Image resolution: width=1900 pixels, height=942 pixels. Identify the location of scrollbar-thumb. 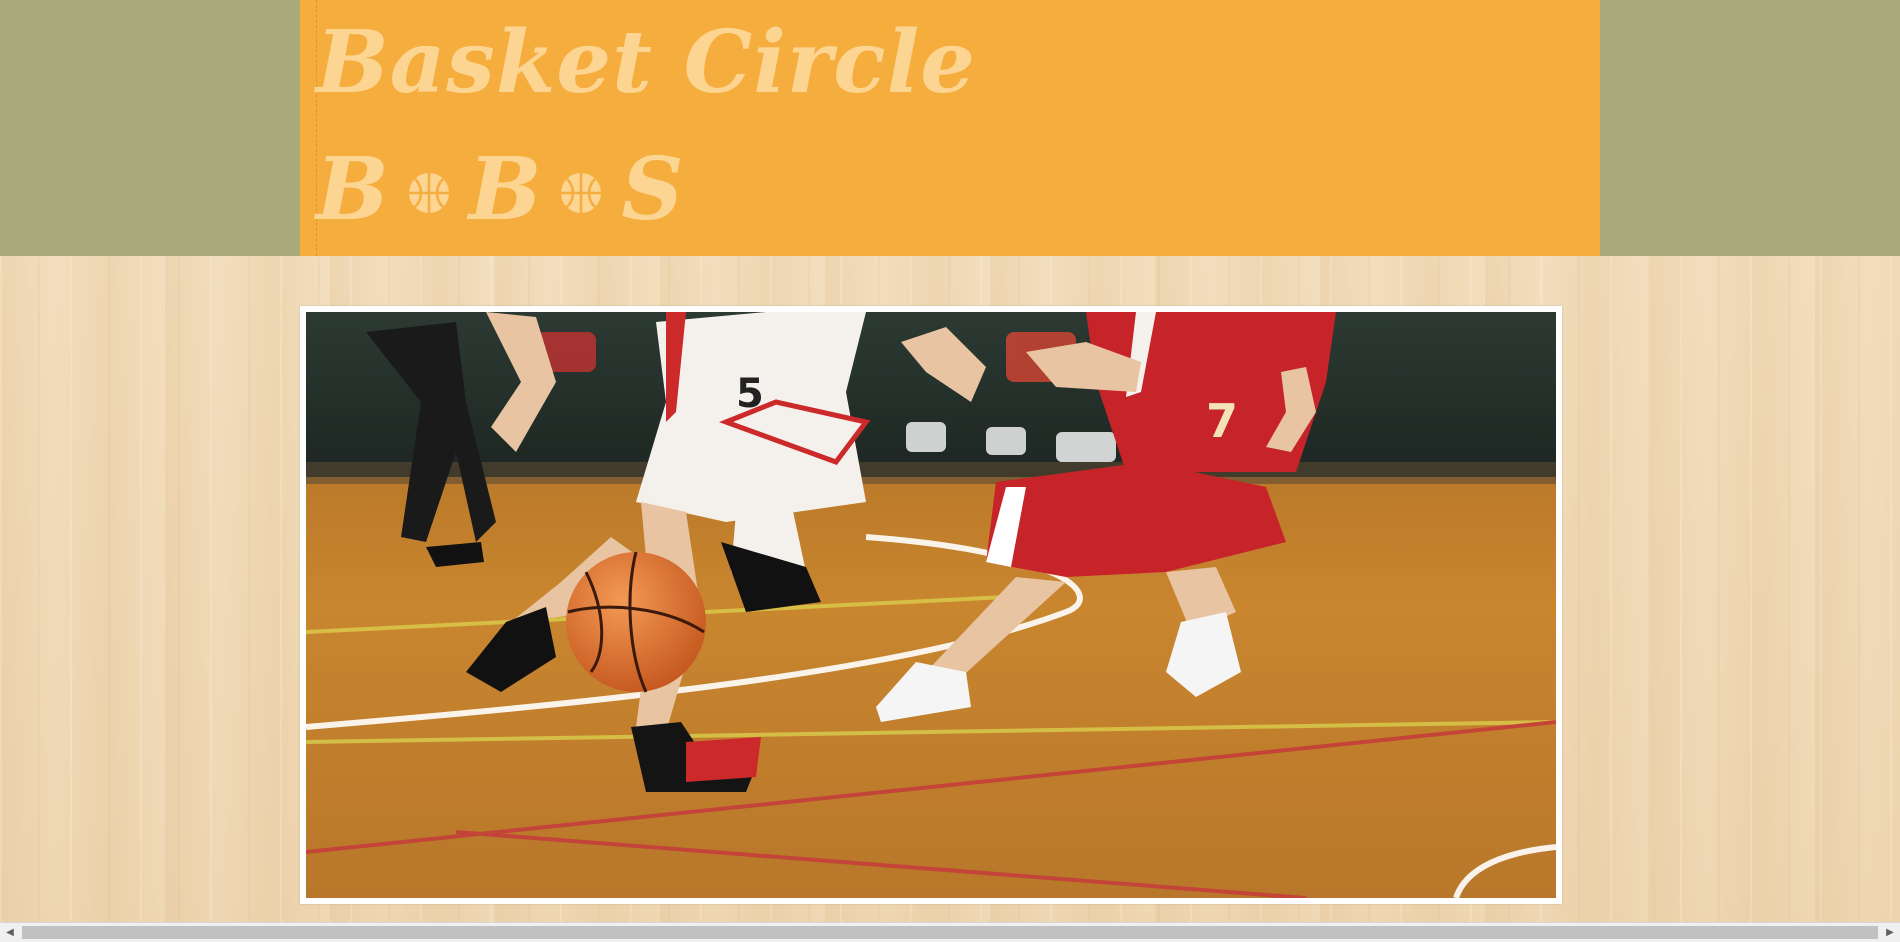
(950, 932).